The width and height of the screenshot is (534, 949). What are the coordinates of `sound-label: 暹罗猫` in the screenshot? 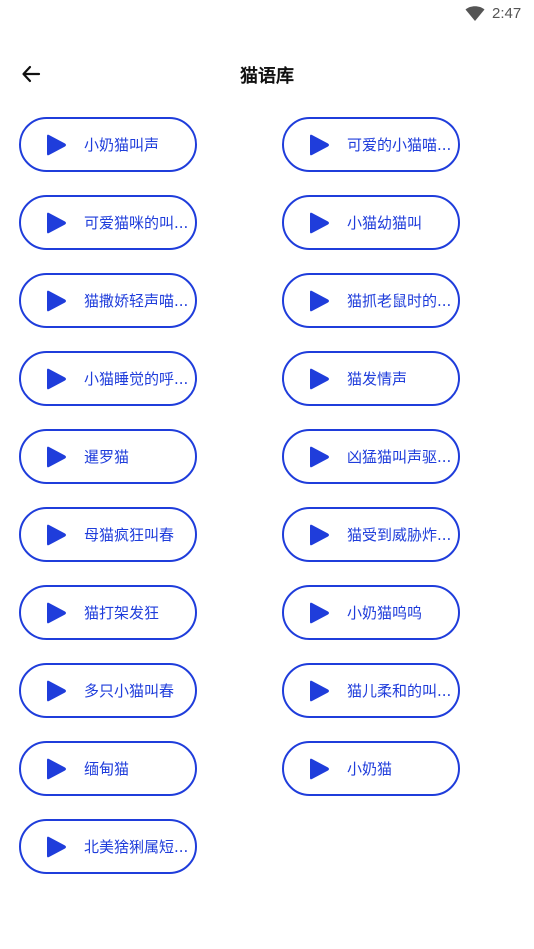 It's located at (107, 457).